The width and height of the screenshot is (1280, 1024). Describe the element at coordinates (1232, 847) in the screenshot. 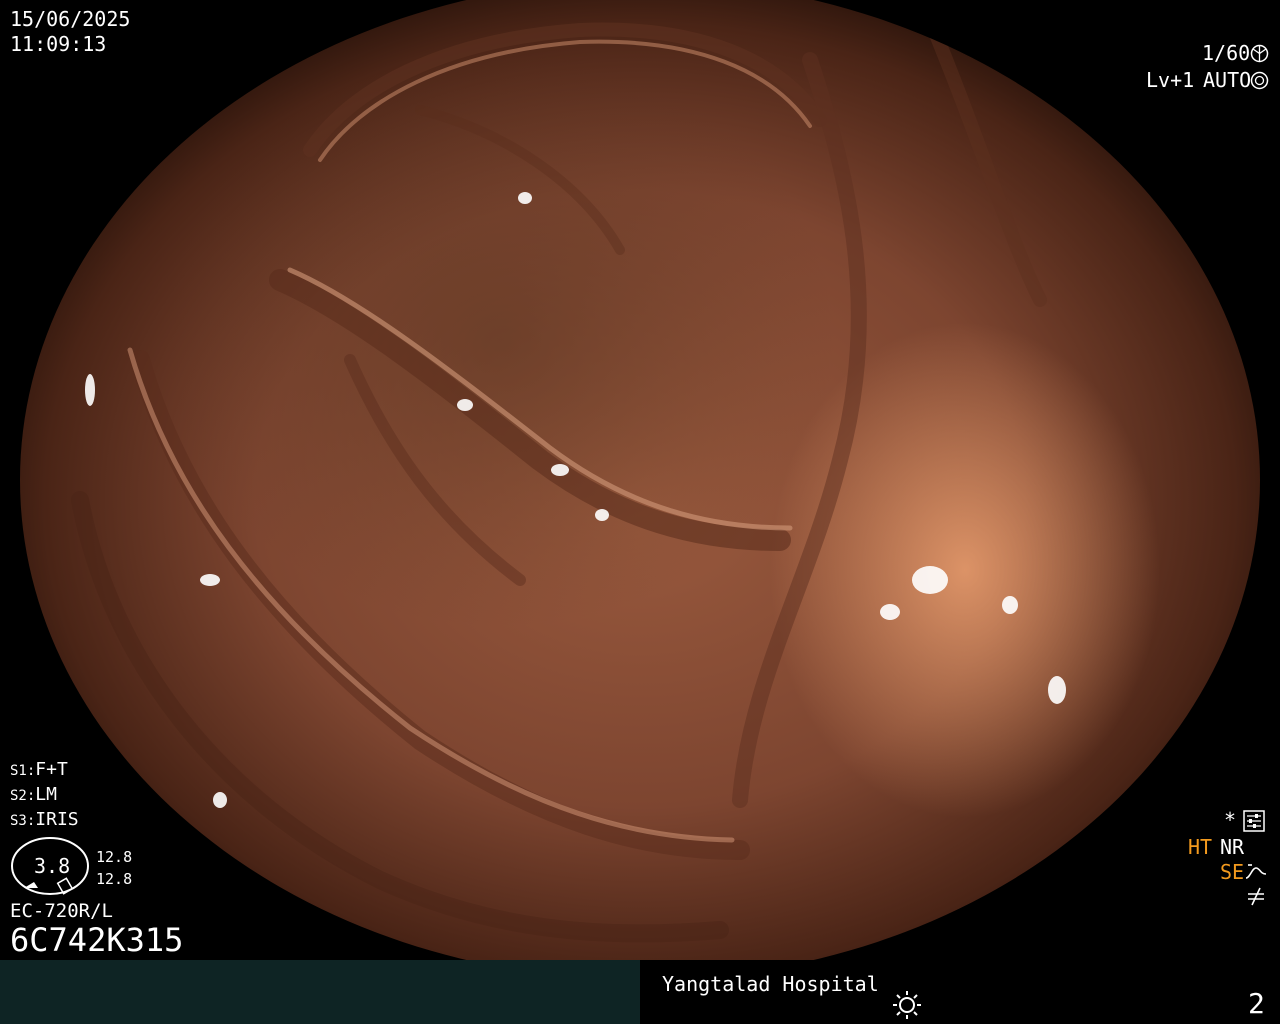

I see `nr-indicator: NR` at that location.